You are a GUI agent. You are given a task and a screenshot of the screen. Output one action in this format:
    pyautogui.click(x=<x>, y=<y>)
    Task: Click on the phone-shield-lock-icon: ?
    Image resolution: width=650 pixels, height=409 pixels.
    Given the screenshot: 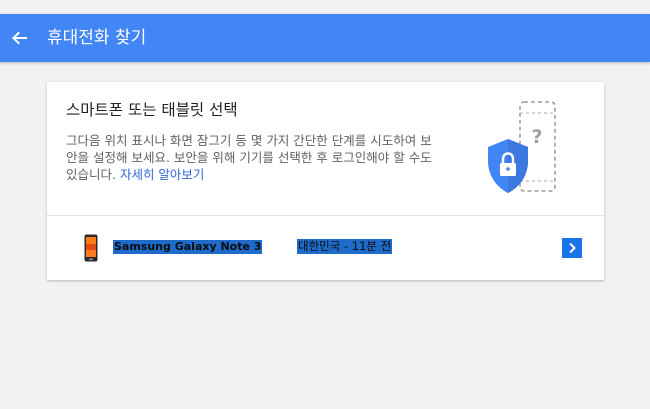 What is the action you would take?
    pyautogui.click(x=522, y=148)
    